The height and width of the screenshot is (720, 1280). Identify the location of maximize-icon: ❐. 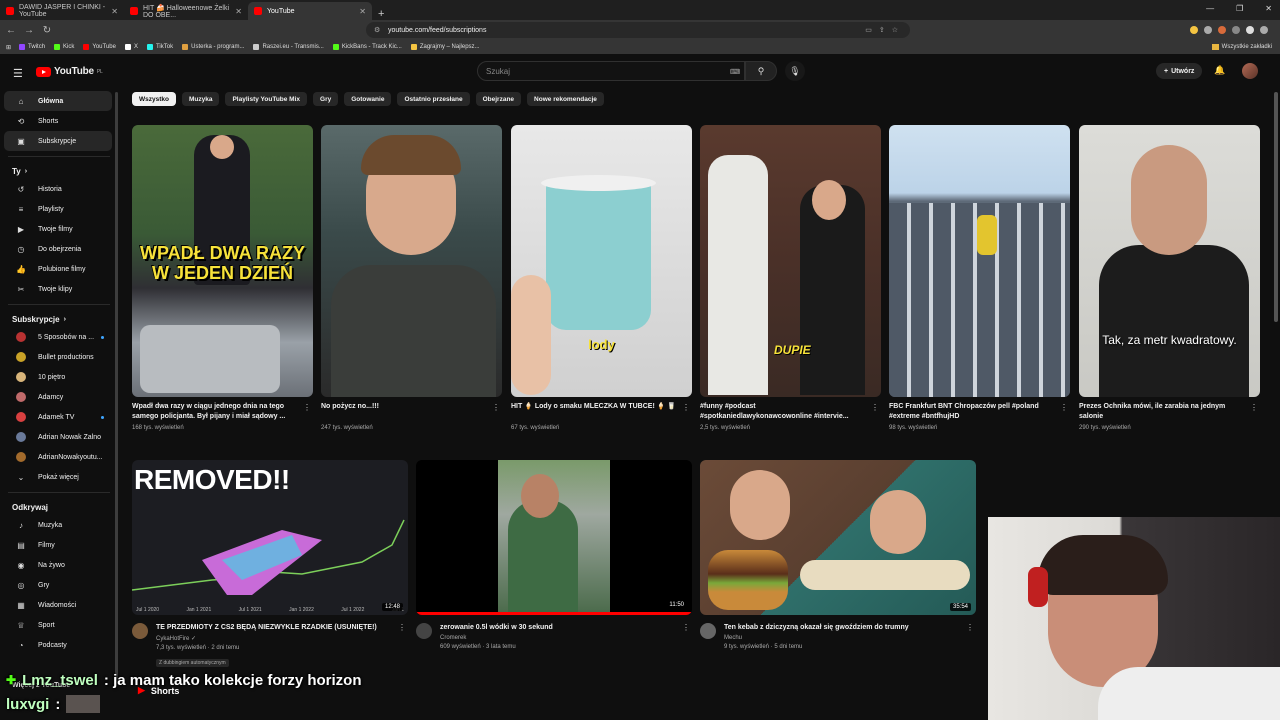
(1239, 8).